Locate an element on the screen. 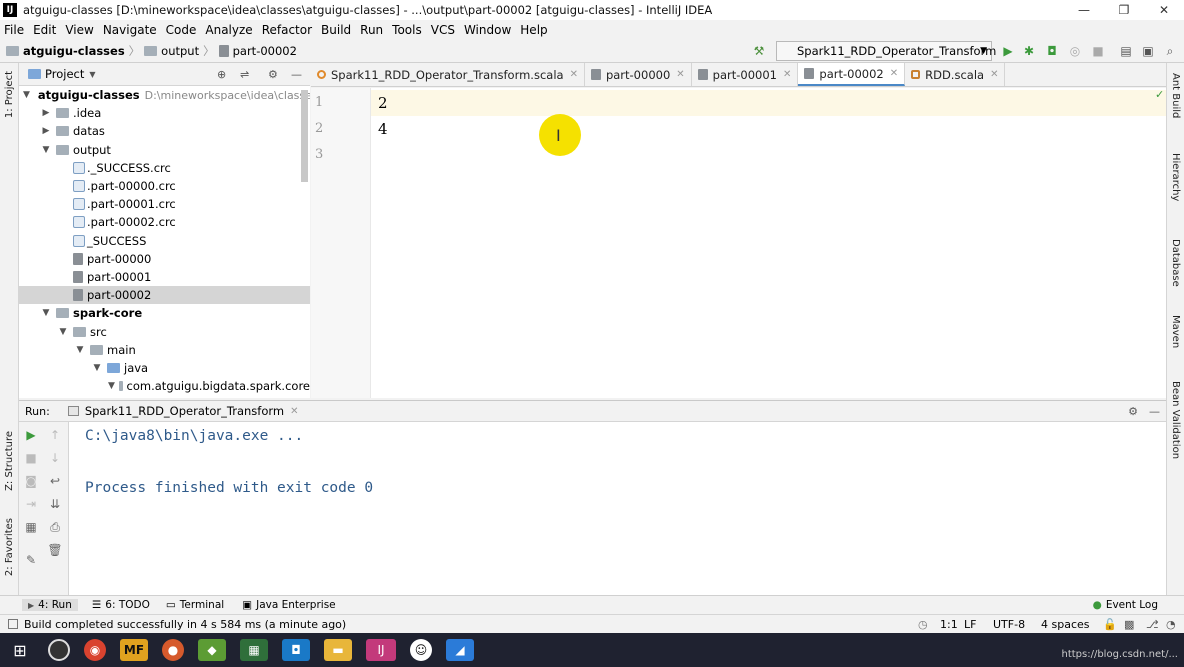 The width and height of the screenshot is (1184, 667). gear-icon: ⚙ is located at coordinates (1133, 411).